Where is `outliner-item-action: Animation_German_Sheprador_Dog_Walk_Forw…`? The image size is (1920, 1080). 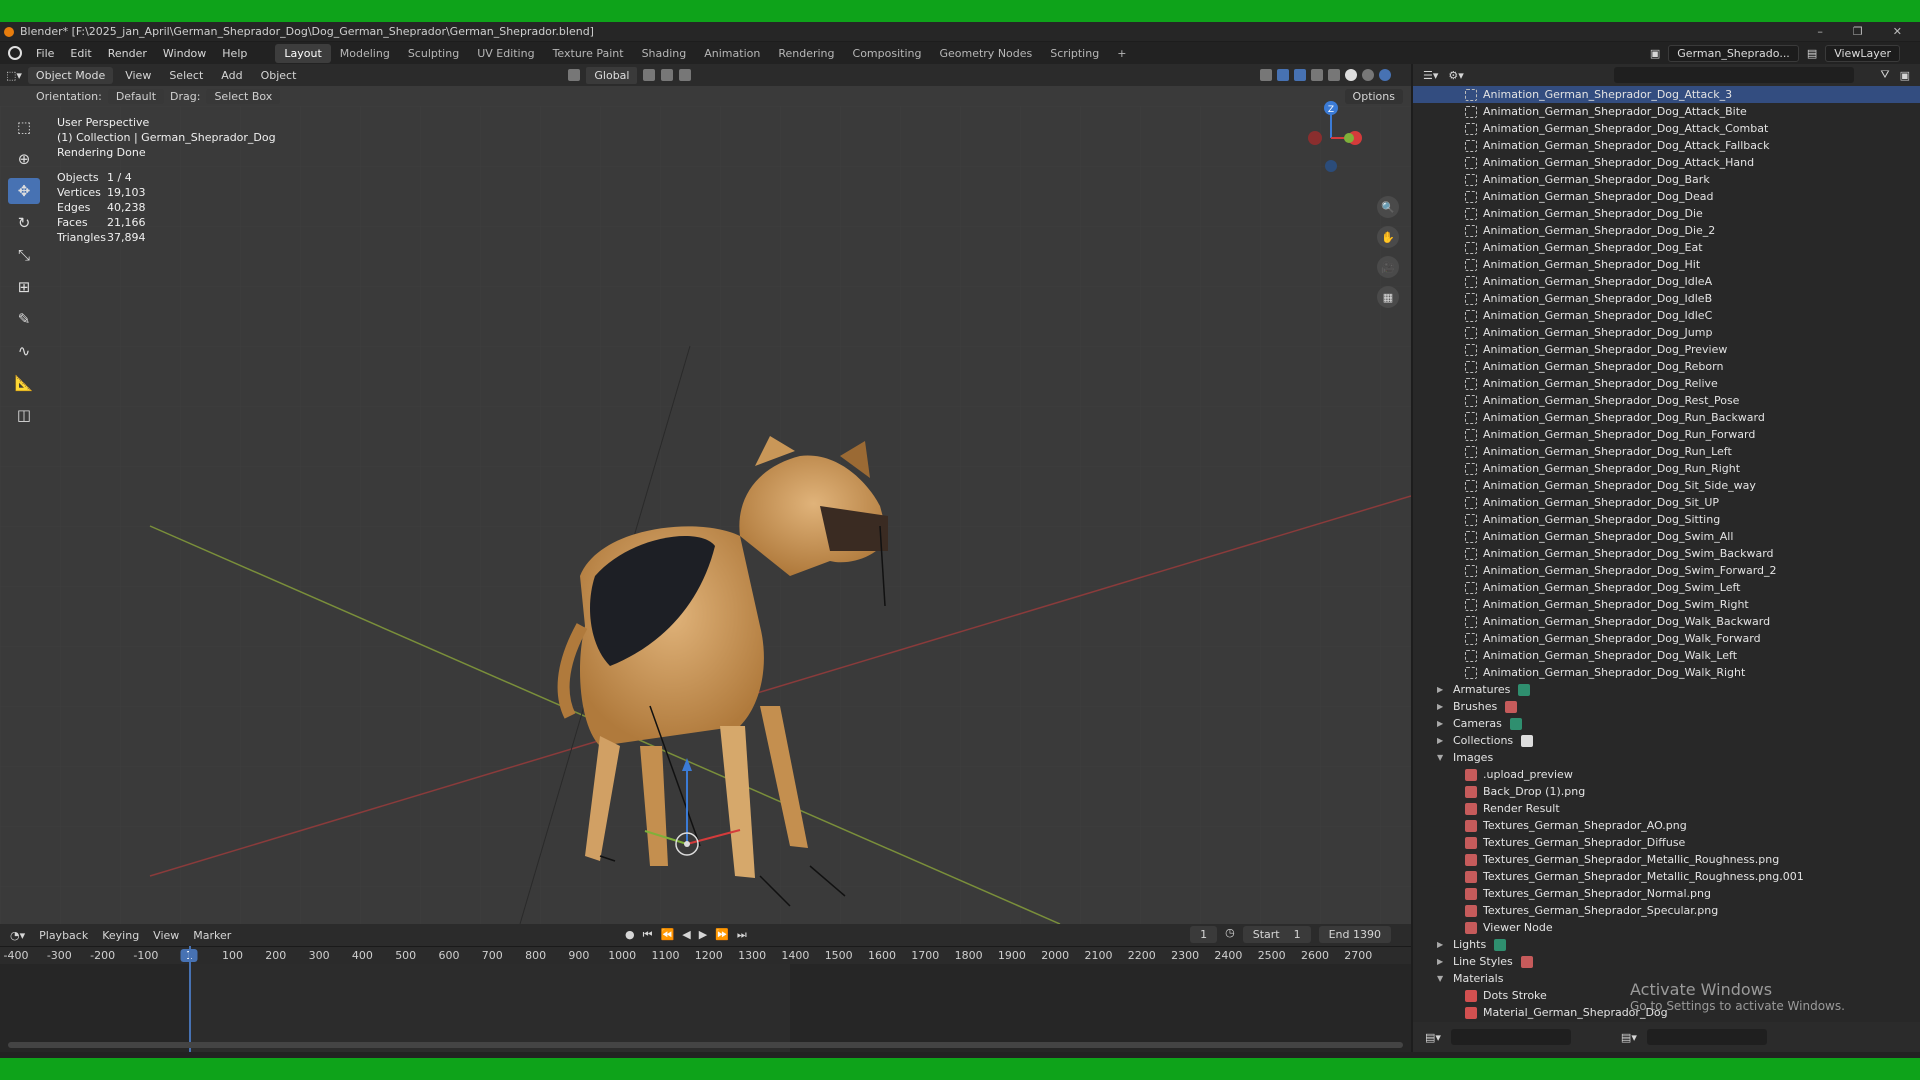
outliner-item-action: Animation_German_Sheprador_Dog_Walk_Forw… is located at coordinates (1666, 638).